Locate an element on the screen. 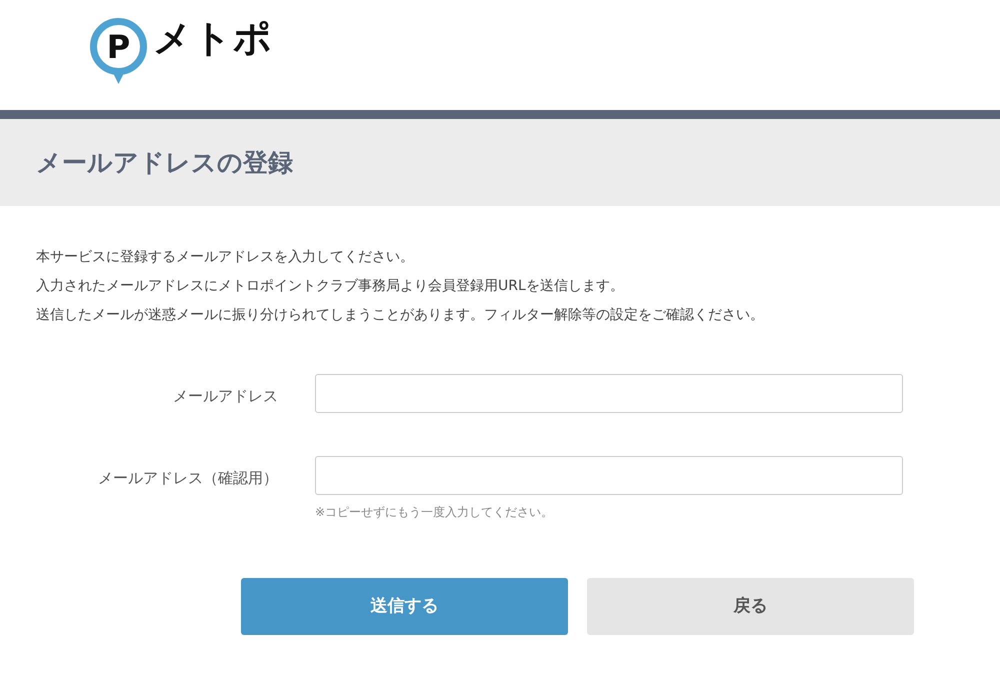 This screenshot has height=678, width=1000. logo-mark: P is located at coordinates (118, 51).